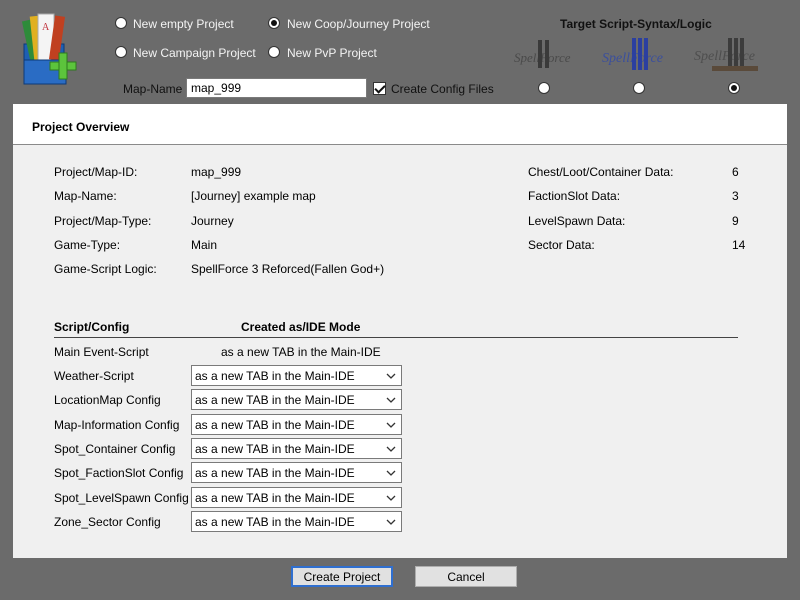  Describe the element at coordinates (105, 269) in the screenshot. I see `overview-label: Game-Script Logic:` at that location.